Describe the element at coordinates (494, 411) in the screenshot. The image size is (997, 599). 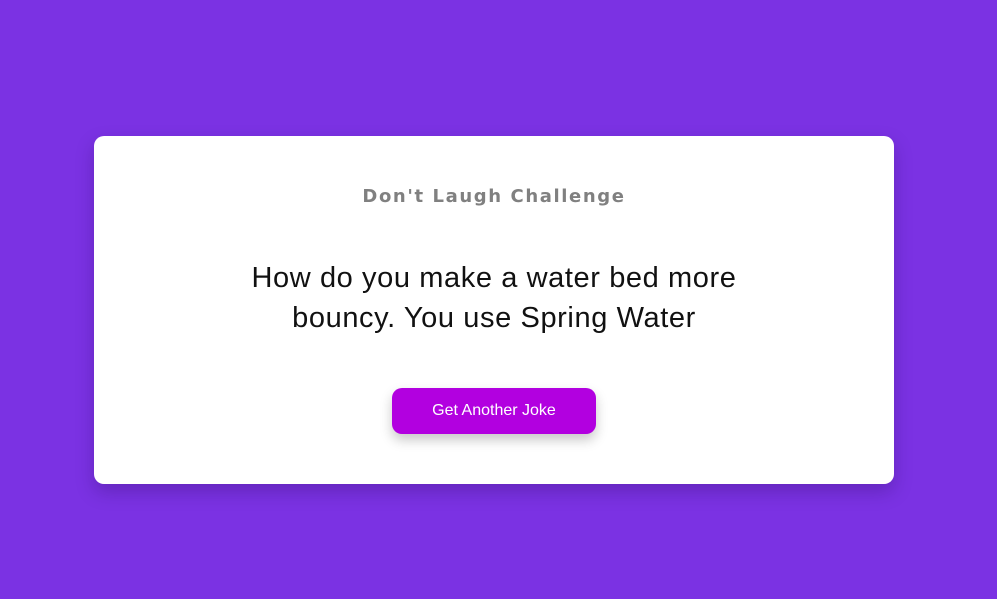
I see `get-another-joke-button: Get Another Joke` at that location.